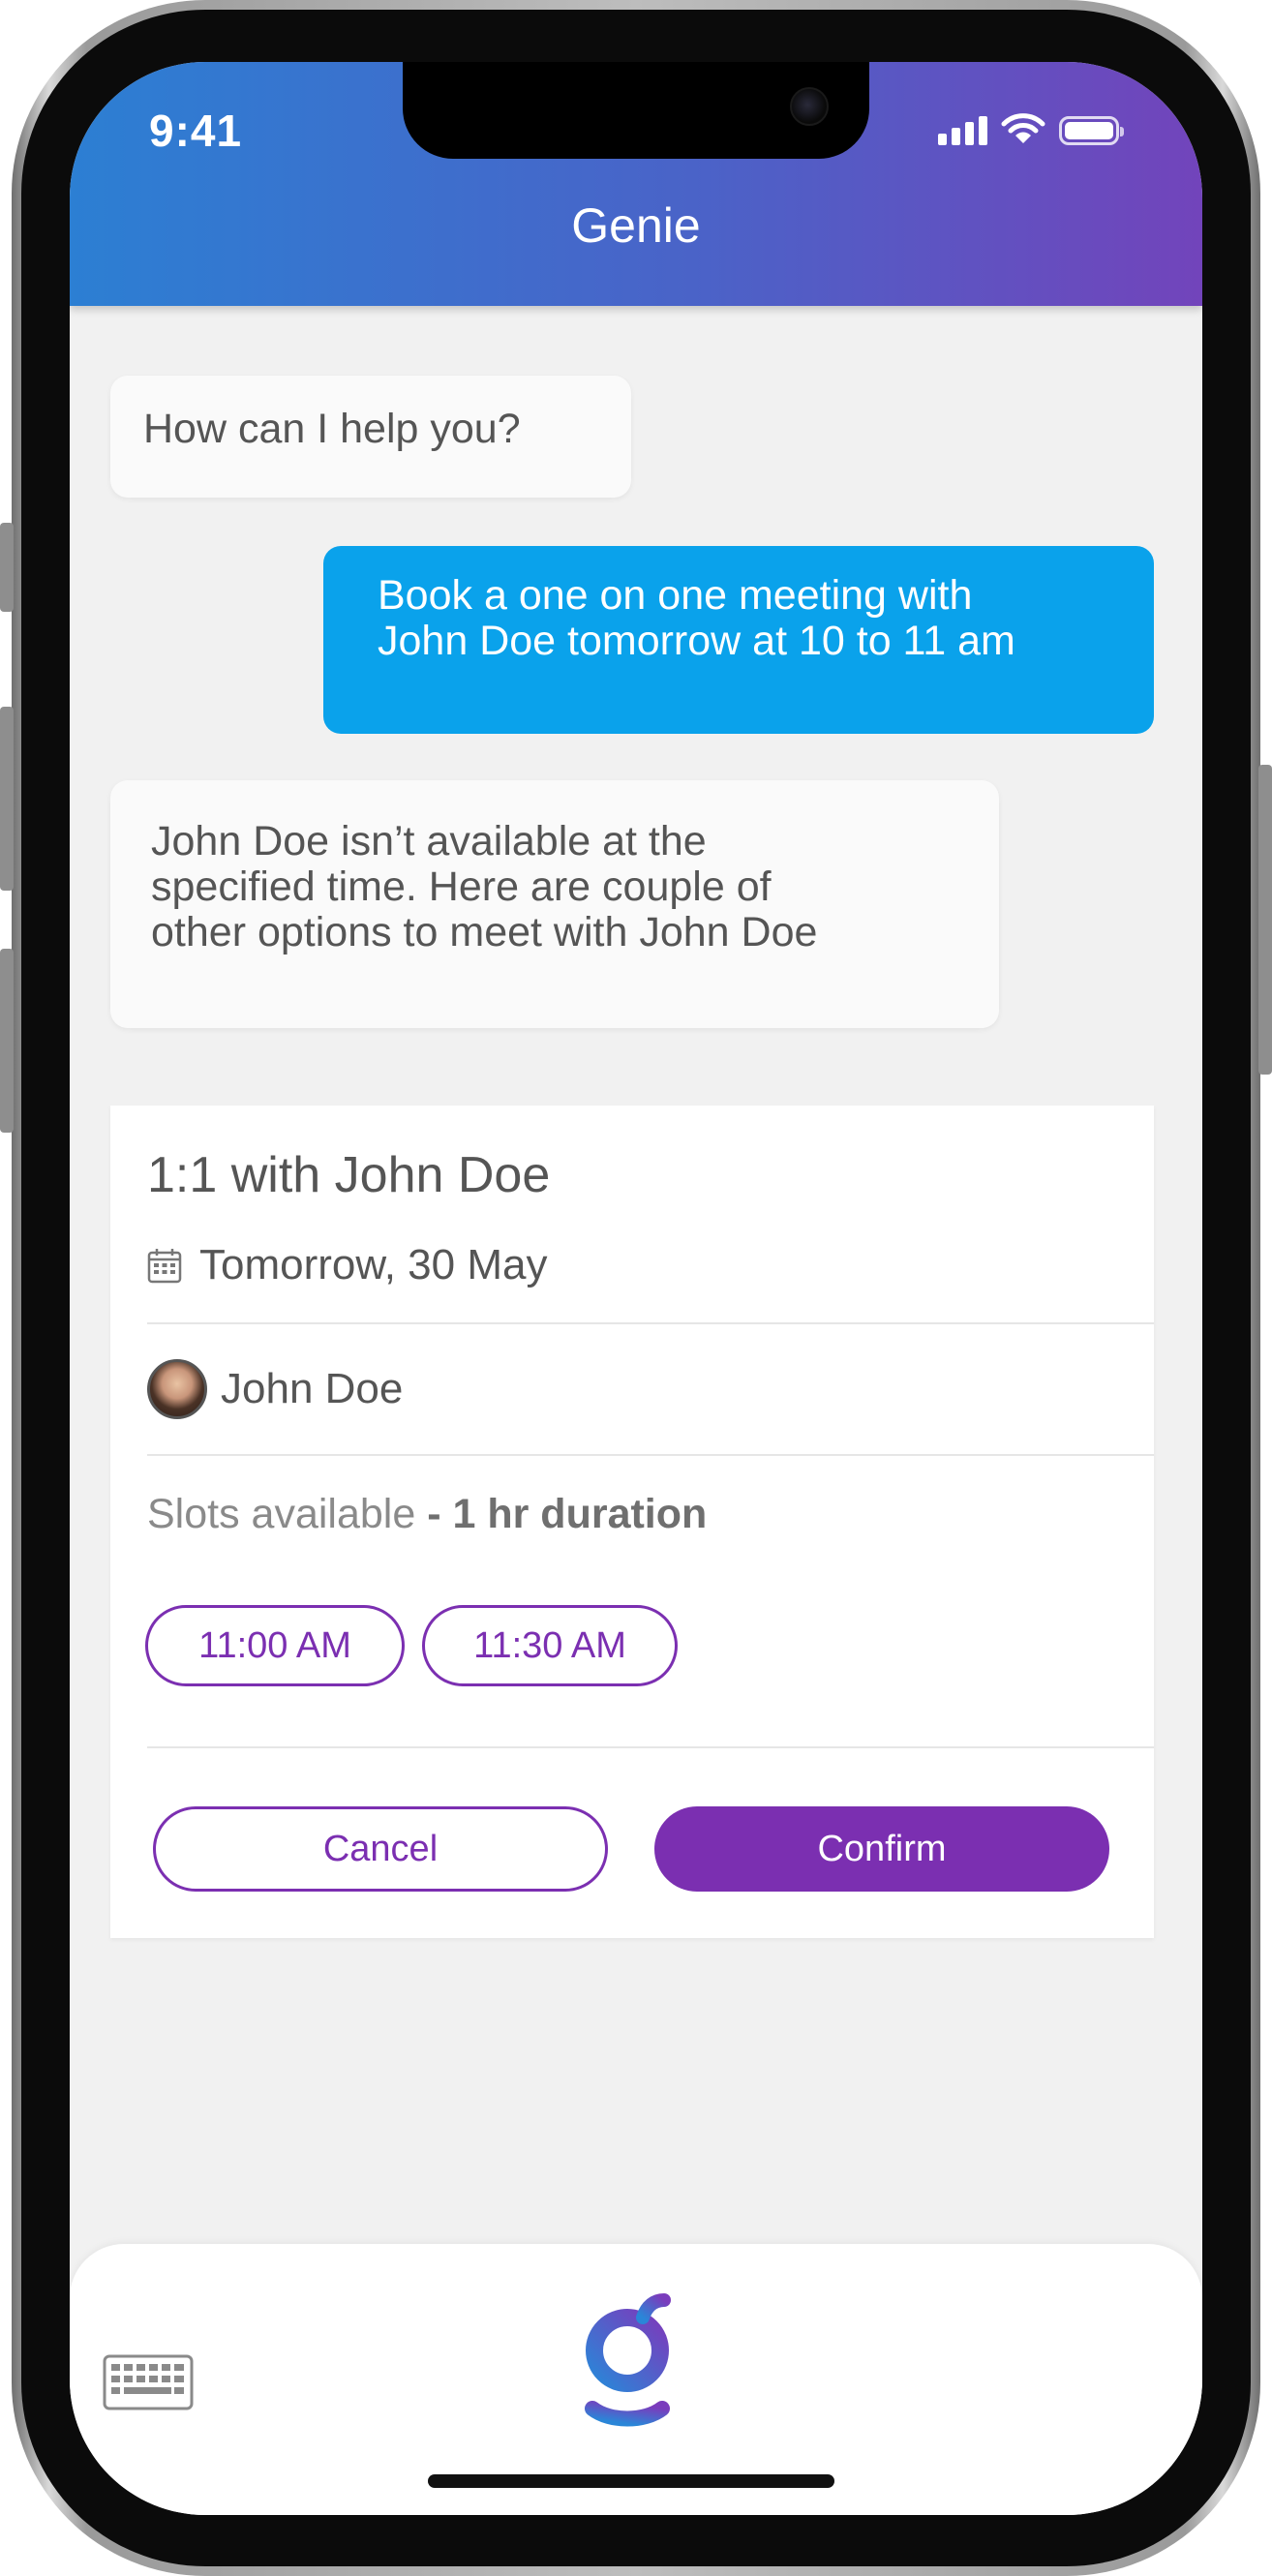  Describe the element at coordinates (332, 429) in the screenshot. I see `message-line: How can I help you?` at that location.